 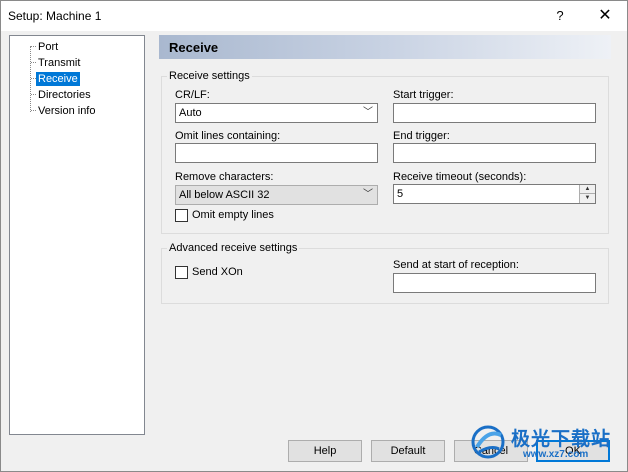 I want to click on watermark: 极光下载站 www.xz7.com, so click(x=547, y=444).